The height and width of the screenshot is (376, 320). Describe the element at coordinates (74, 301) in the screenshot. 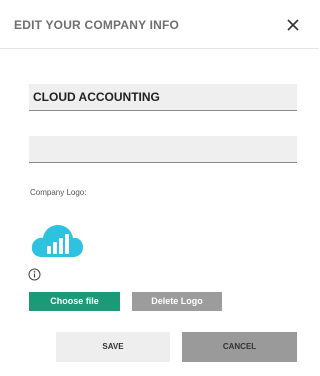

I see `choose-file-button: Choose file` at that location.